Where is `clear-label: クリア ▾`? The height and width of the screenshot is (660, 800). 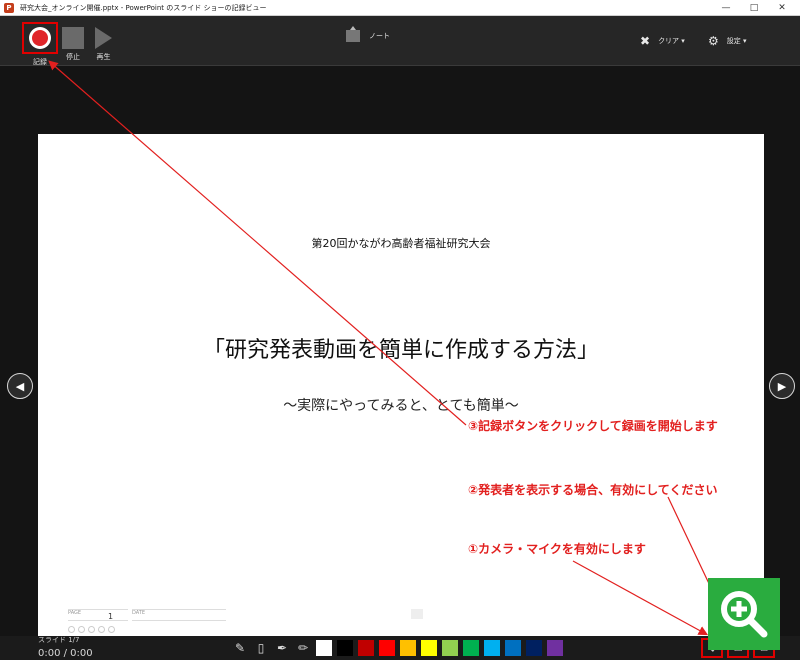 clear-label: クリア ▾ is located at coordinates (671, 41).